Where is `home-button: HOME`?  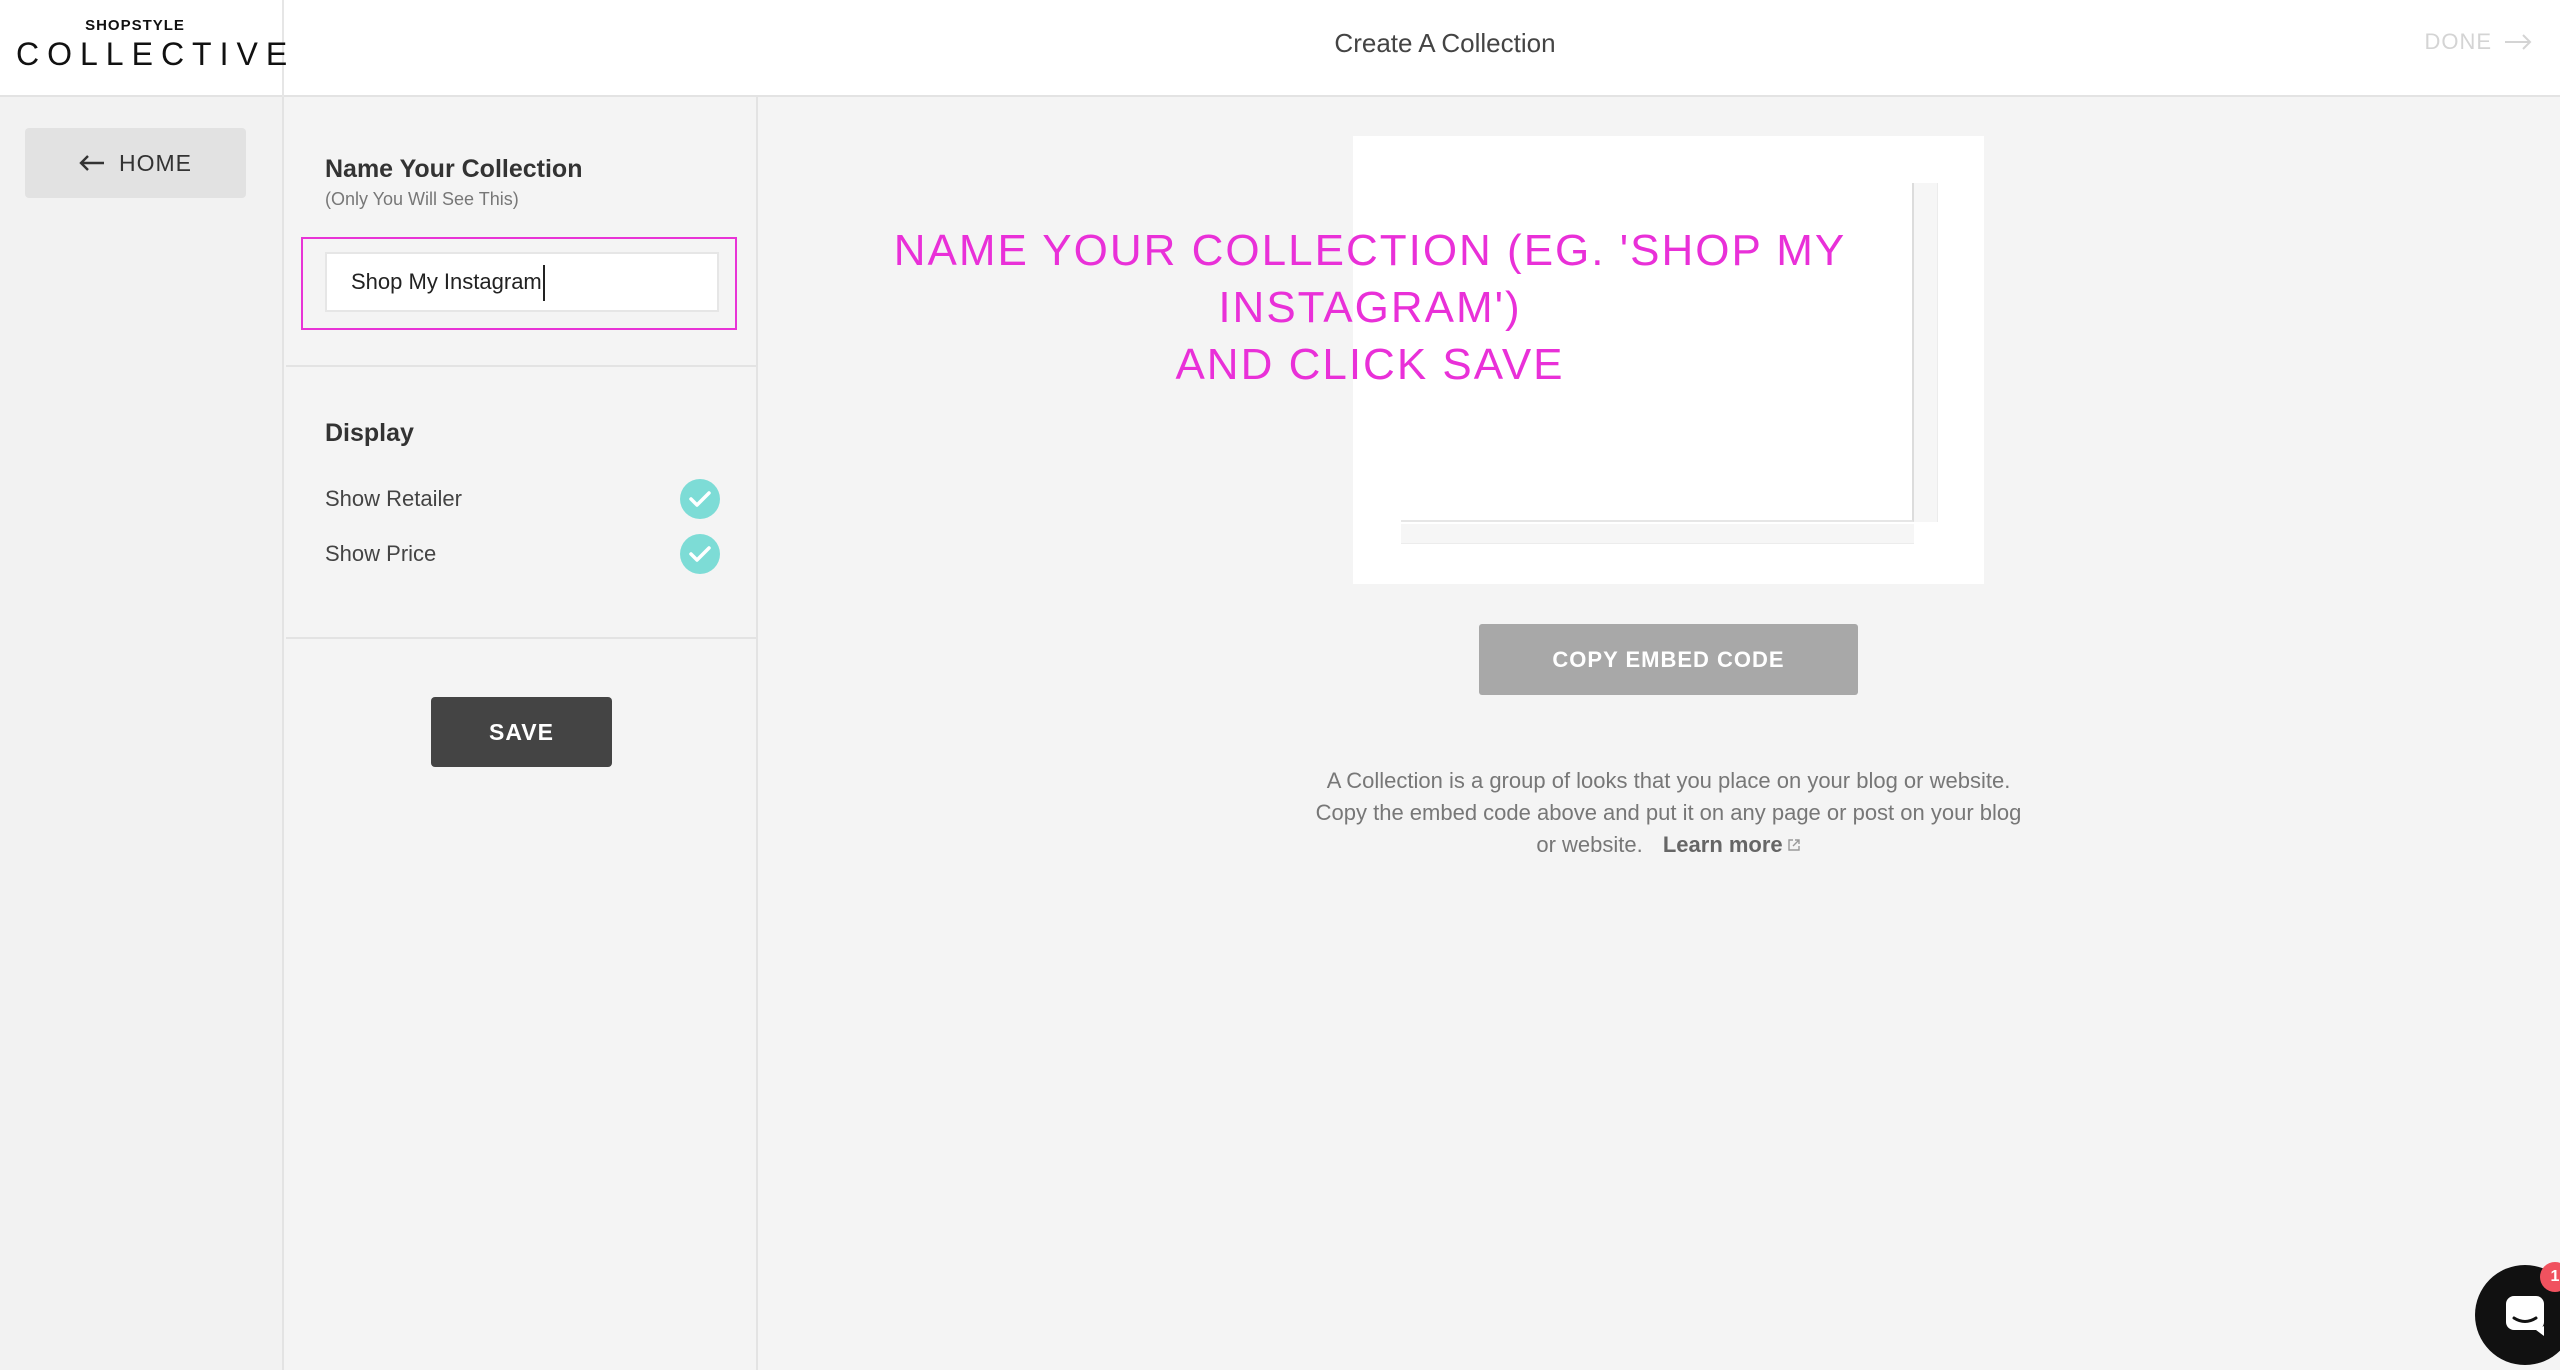
home-button: HOME is located at coordinates (135, 163).